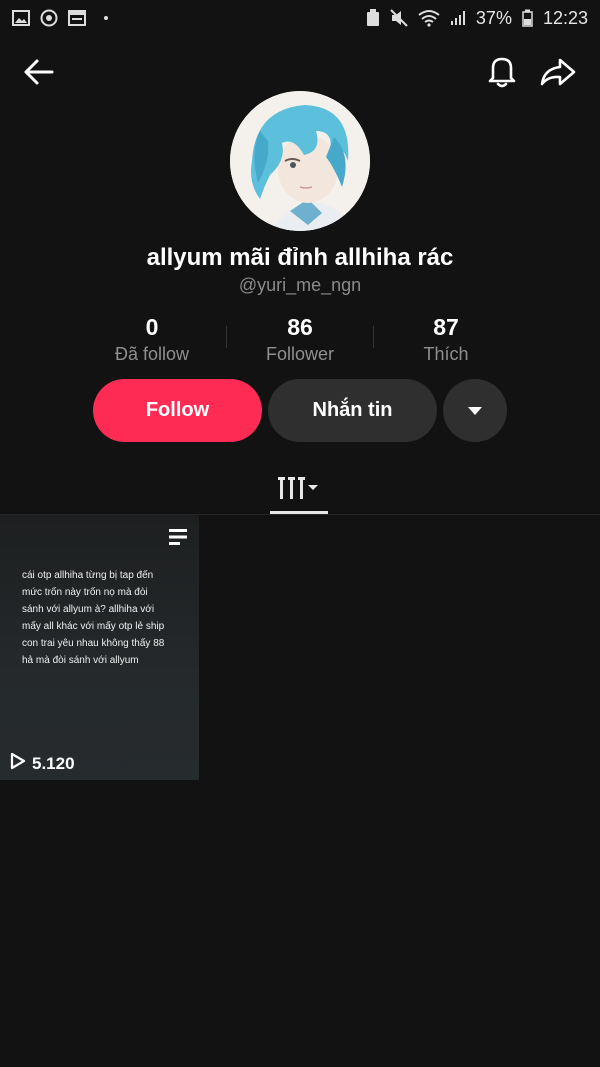 This screenshot has width=600, height=1067. What do you see at coordinates (49, 18) in the screenshot?
I see `sync-icon` at bounding box center [49, 18].